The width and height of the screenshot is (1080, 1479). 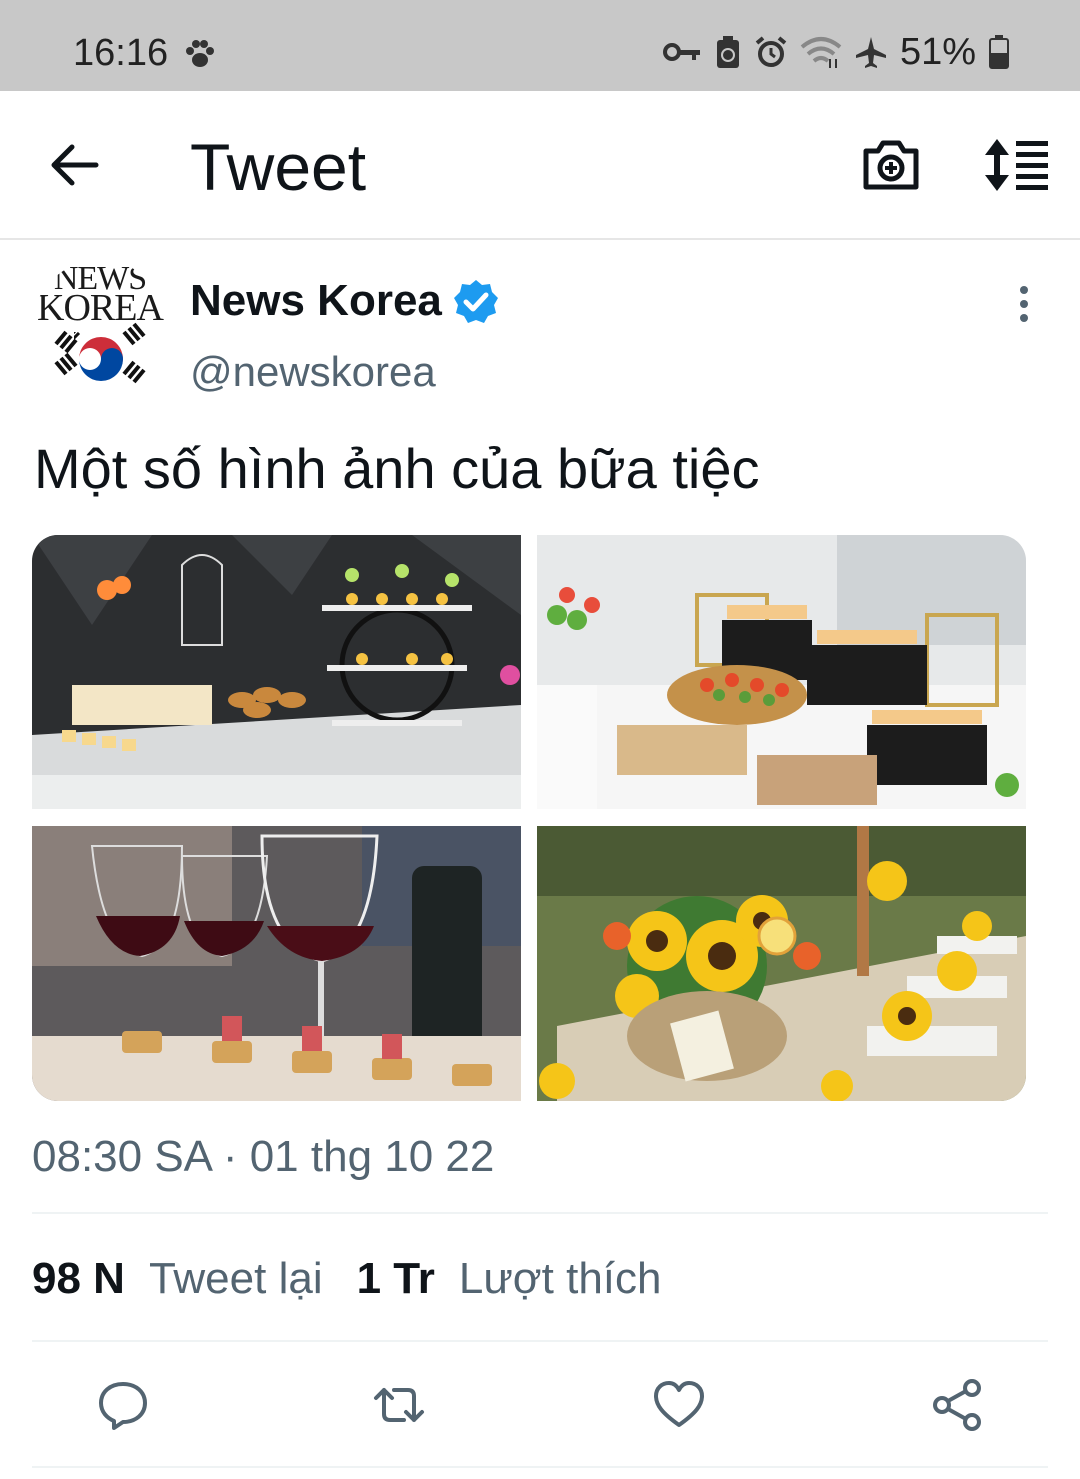 What do you see at coordinates (278, 167) in the screenshot?
I see `page-title: Tweet` at bounding box center [278, 167].